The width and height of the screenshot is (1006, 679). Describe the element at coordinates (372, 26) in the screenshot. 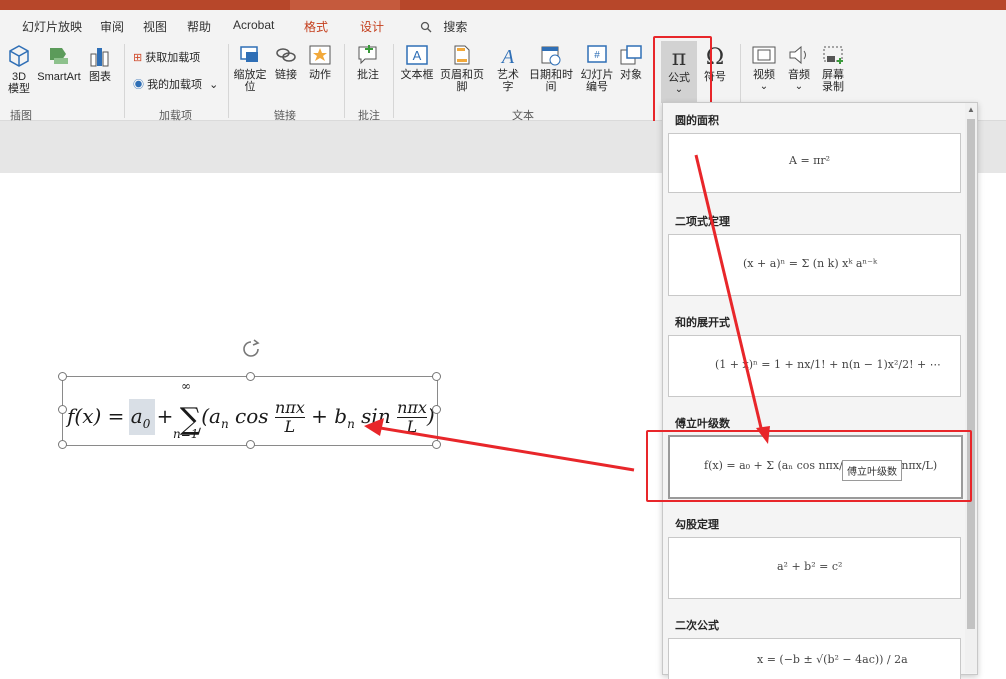

I see `tab-design: 设计` at that location.